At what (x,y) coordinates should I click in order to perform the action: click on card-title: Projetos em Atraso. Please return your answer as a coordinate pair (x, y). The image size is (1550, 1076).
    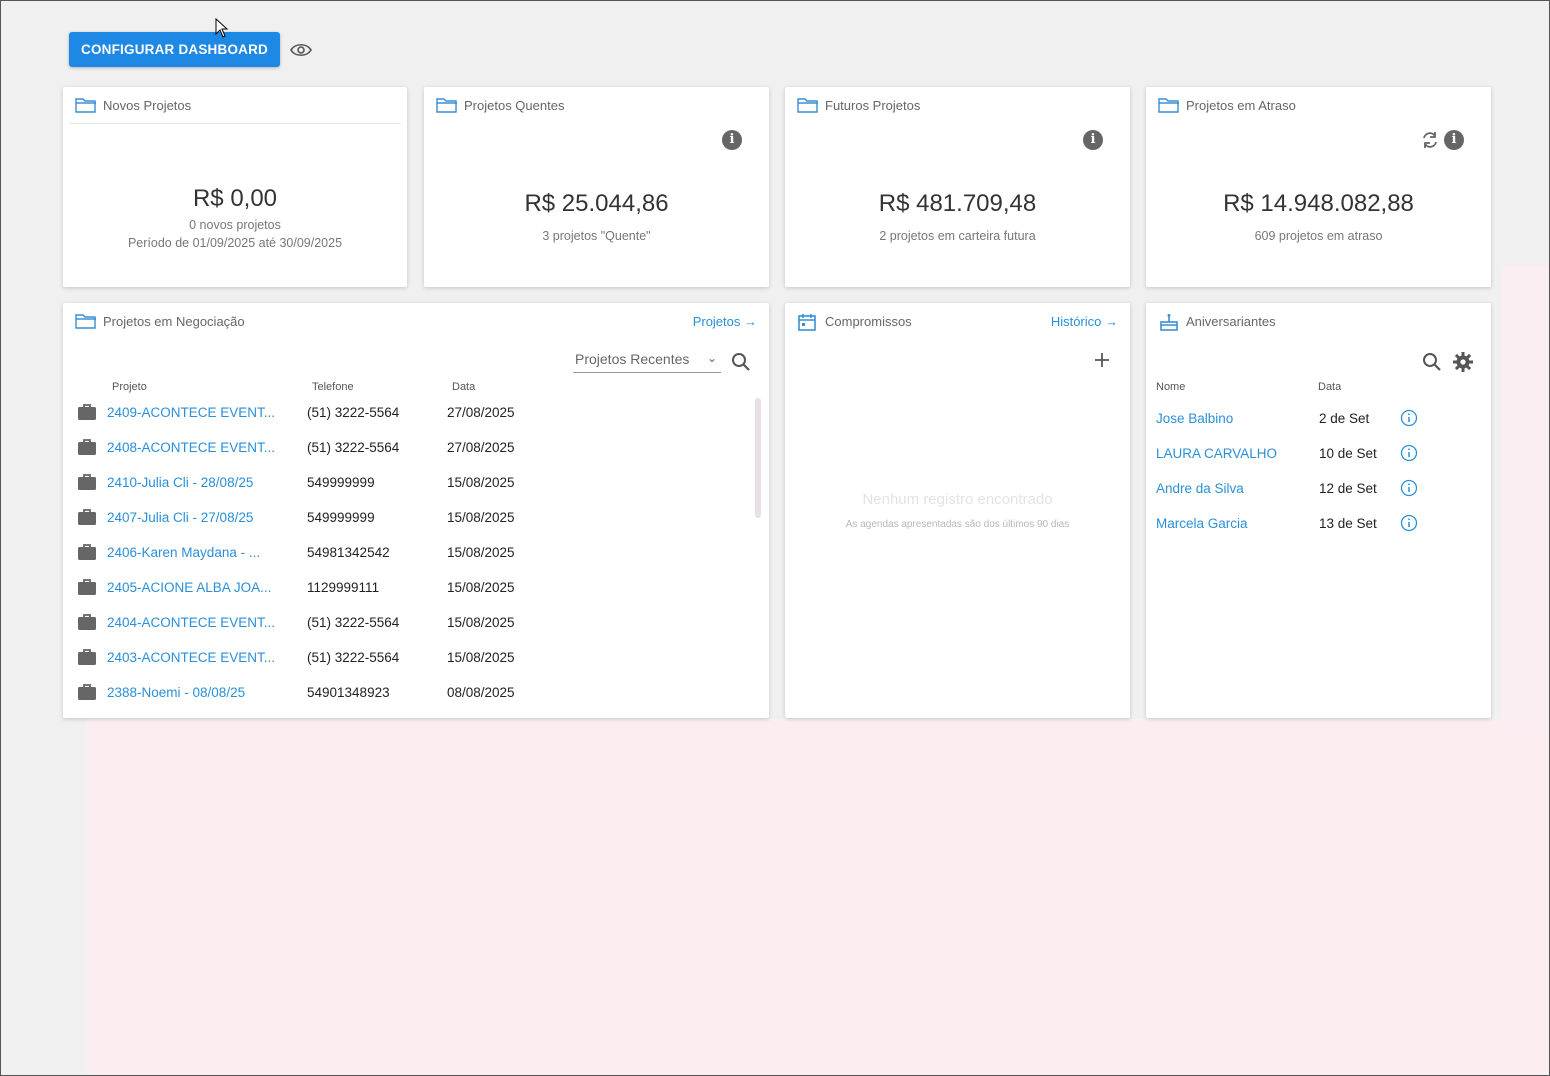
    Looking at the image, I should click on (1241, 105).